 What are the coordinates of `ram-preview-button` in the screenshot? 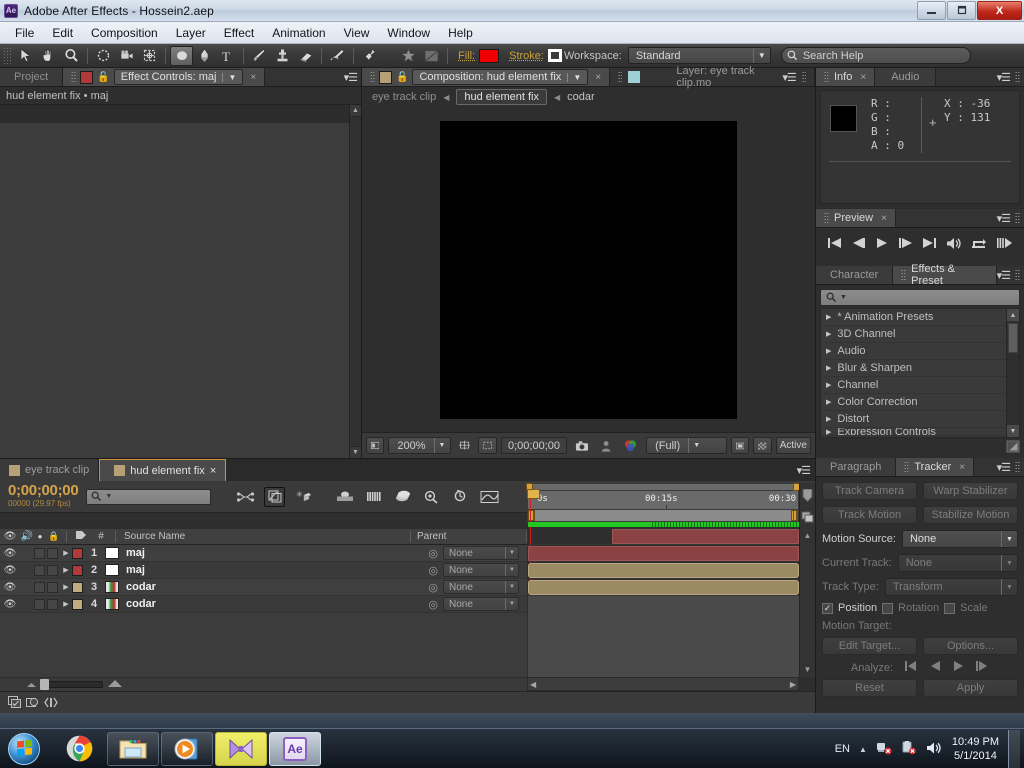 It's located at (1004, 243).